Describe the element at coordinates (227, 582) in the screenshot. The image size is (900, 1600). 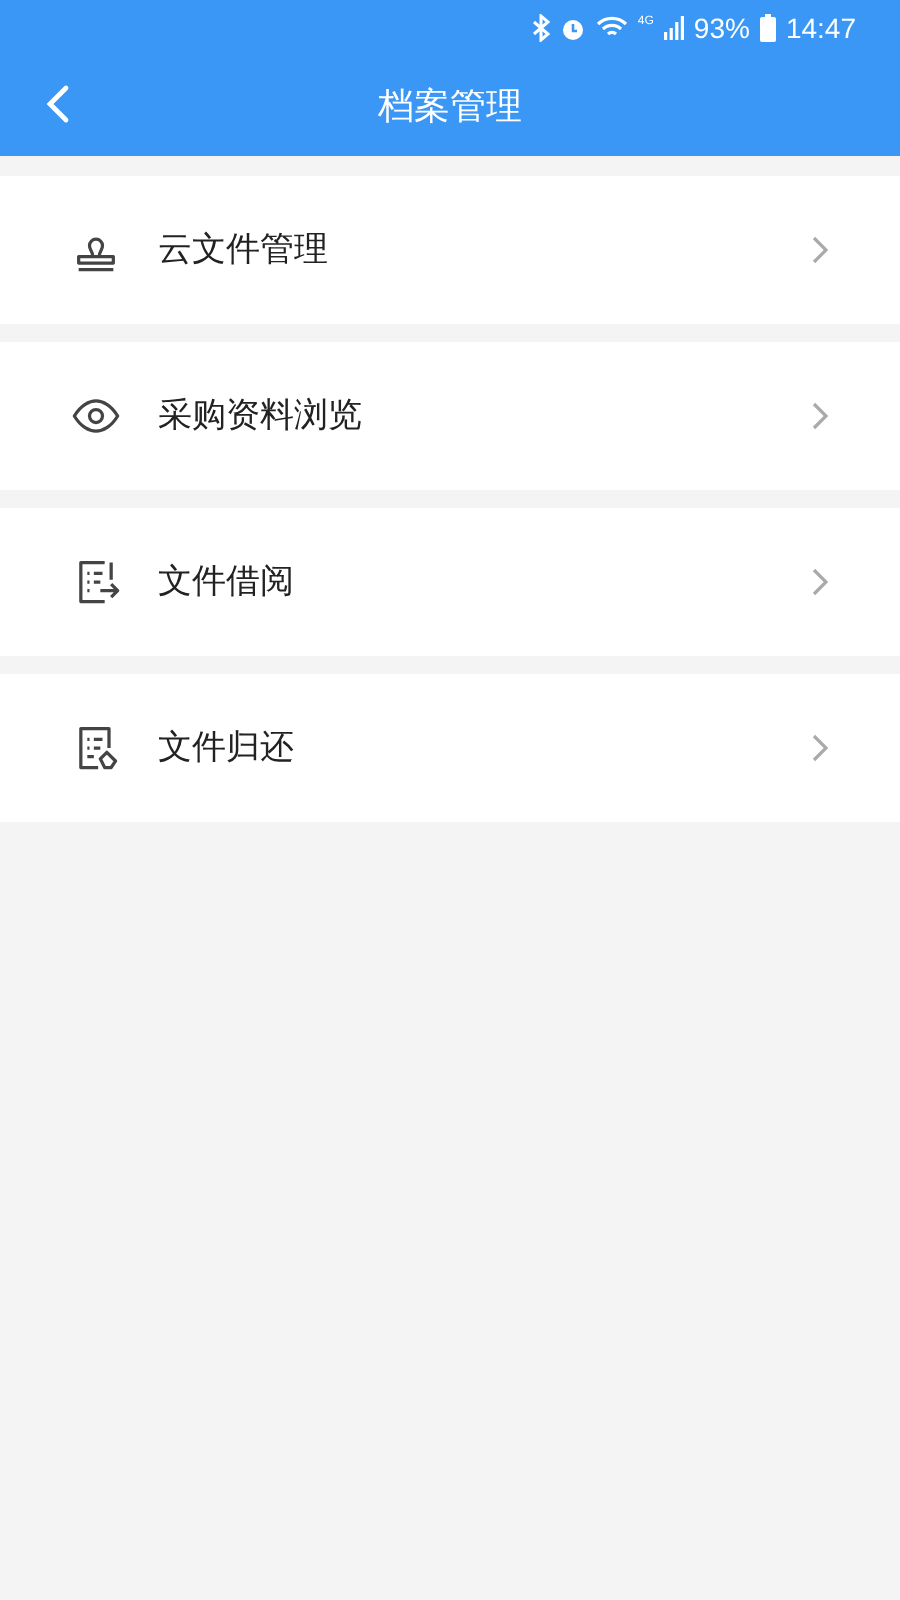
I see `menu-item-label: 文件借阅` at that location.